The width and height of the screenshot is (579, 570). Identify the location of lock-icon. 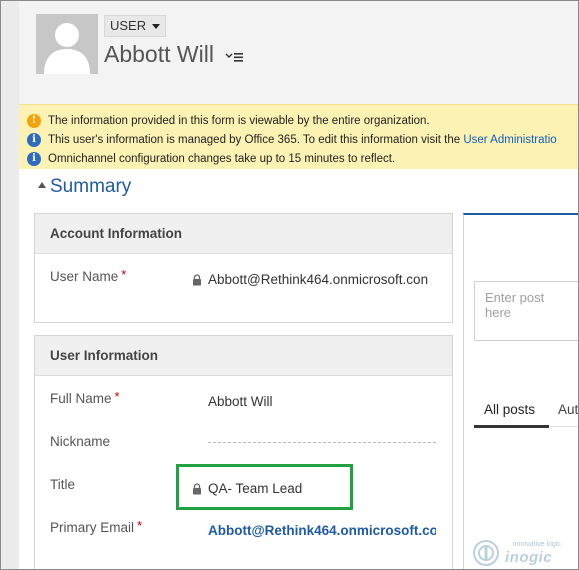
(197, 279).